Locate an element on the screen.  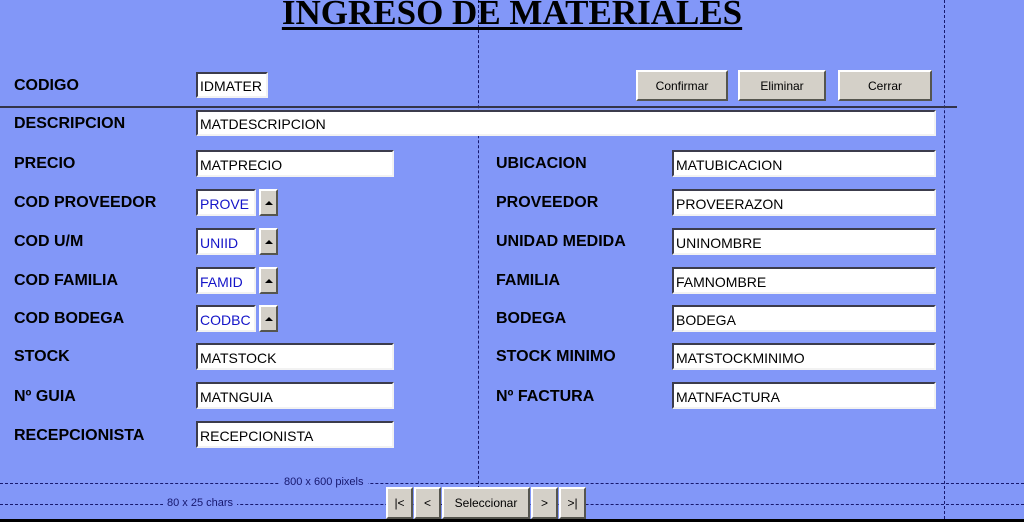
label-precio: PRECIO is located at coordinates (45, 163).